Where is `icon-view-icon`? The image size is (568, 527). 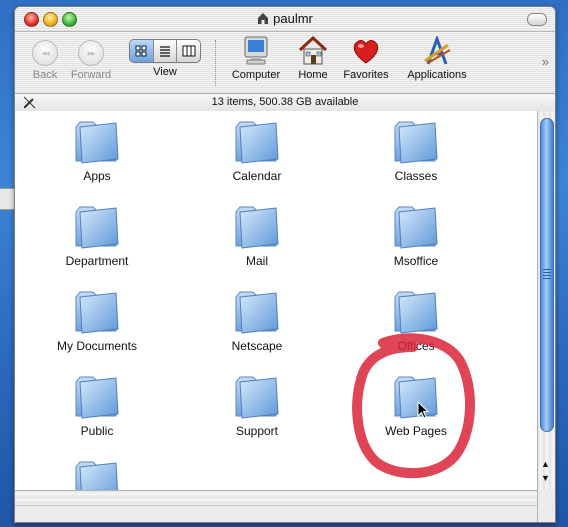
icon-view-icon is located at coordinates (141, 51).